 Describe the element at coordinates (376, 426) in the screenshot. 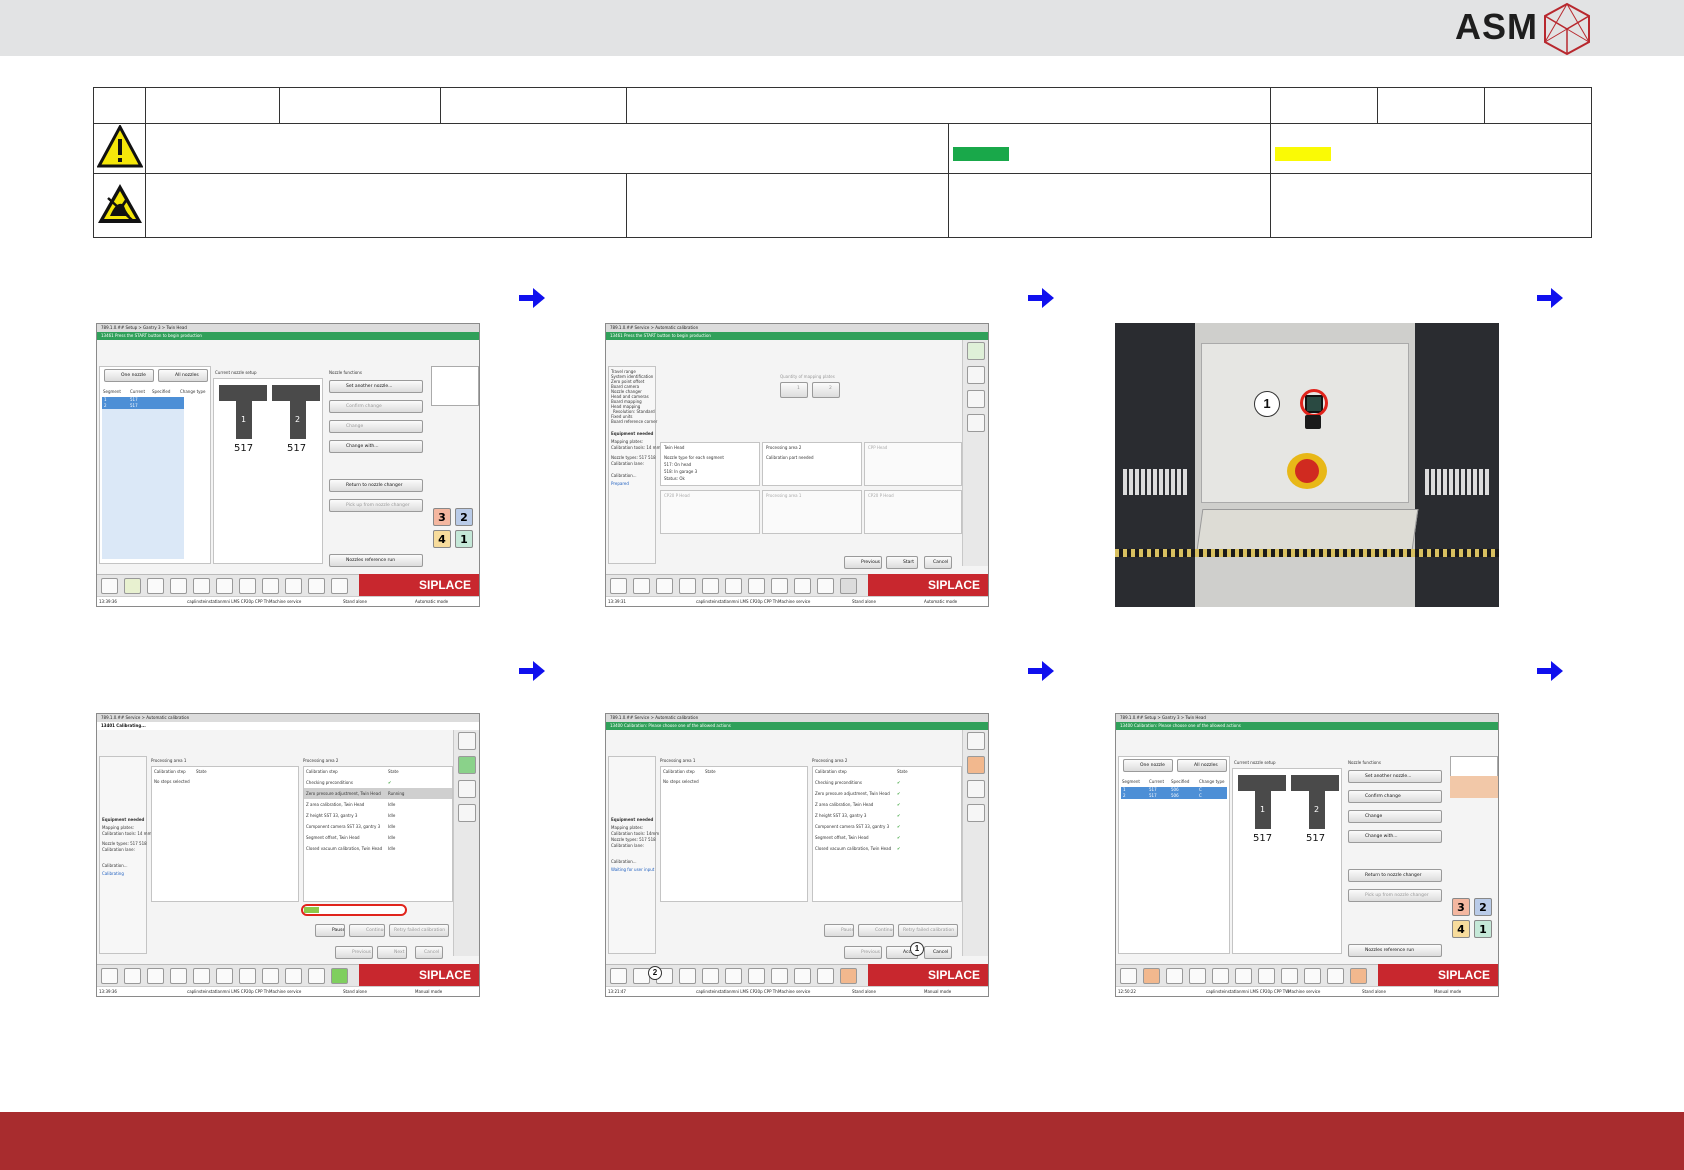

I see `change-button: Change` at that location.